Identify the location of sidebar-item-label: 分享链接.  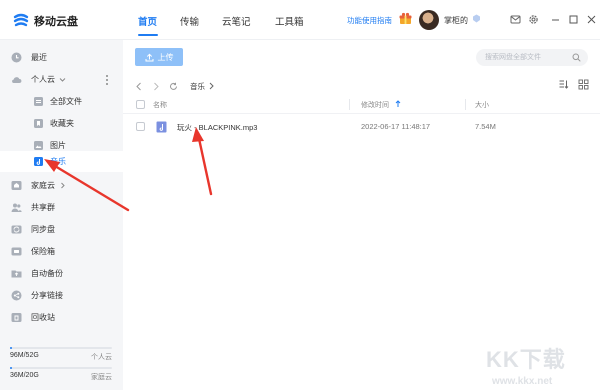
(47, 295).